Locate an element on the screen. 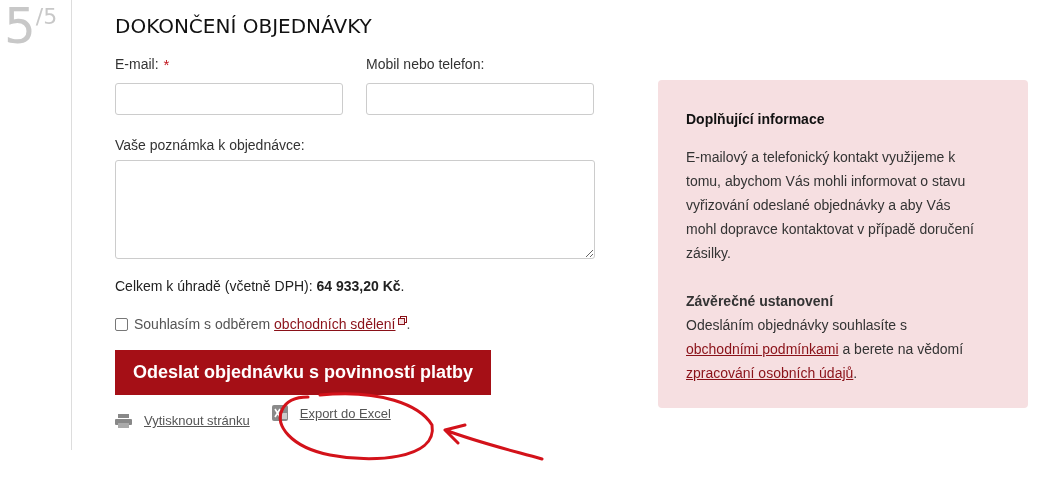  printer-icon is located at coordinates (123, 420).